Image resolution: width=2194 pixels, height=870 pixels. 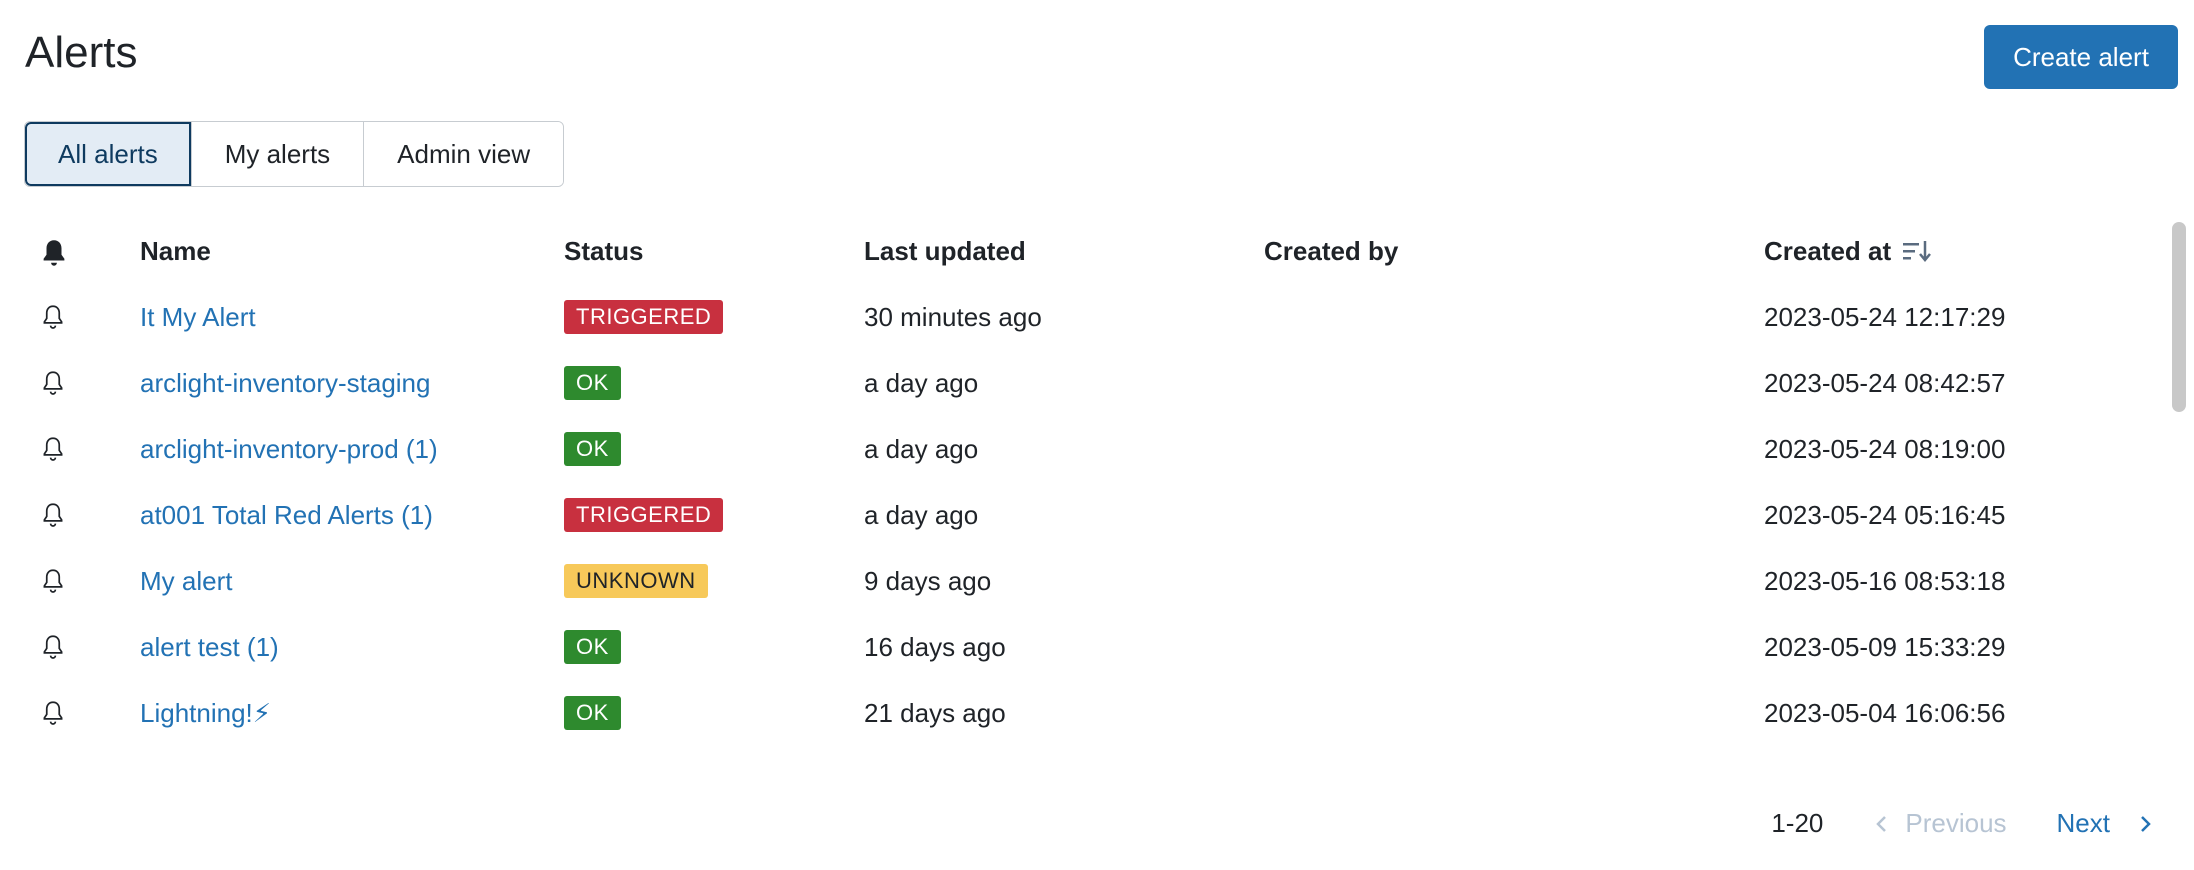 What do you see at coordinates (1797, 823) in the screenshot?
I see `page-range: 1-20` at bounding box center [1797, 823].